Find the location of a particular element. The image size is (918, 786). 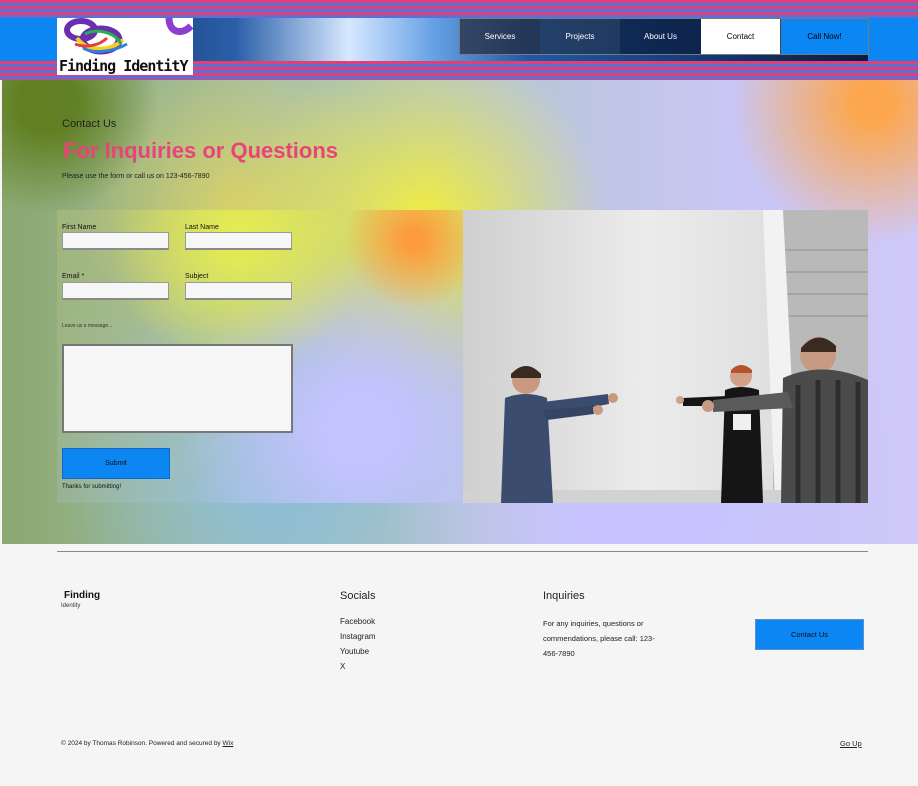

wix-link: Wix is located at coordinates (228, 743).